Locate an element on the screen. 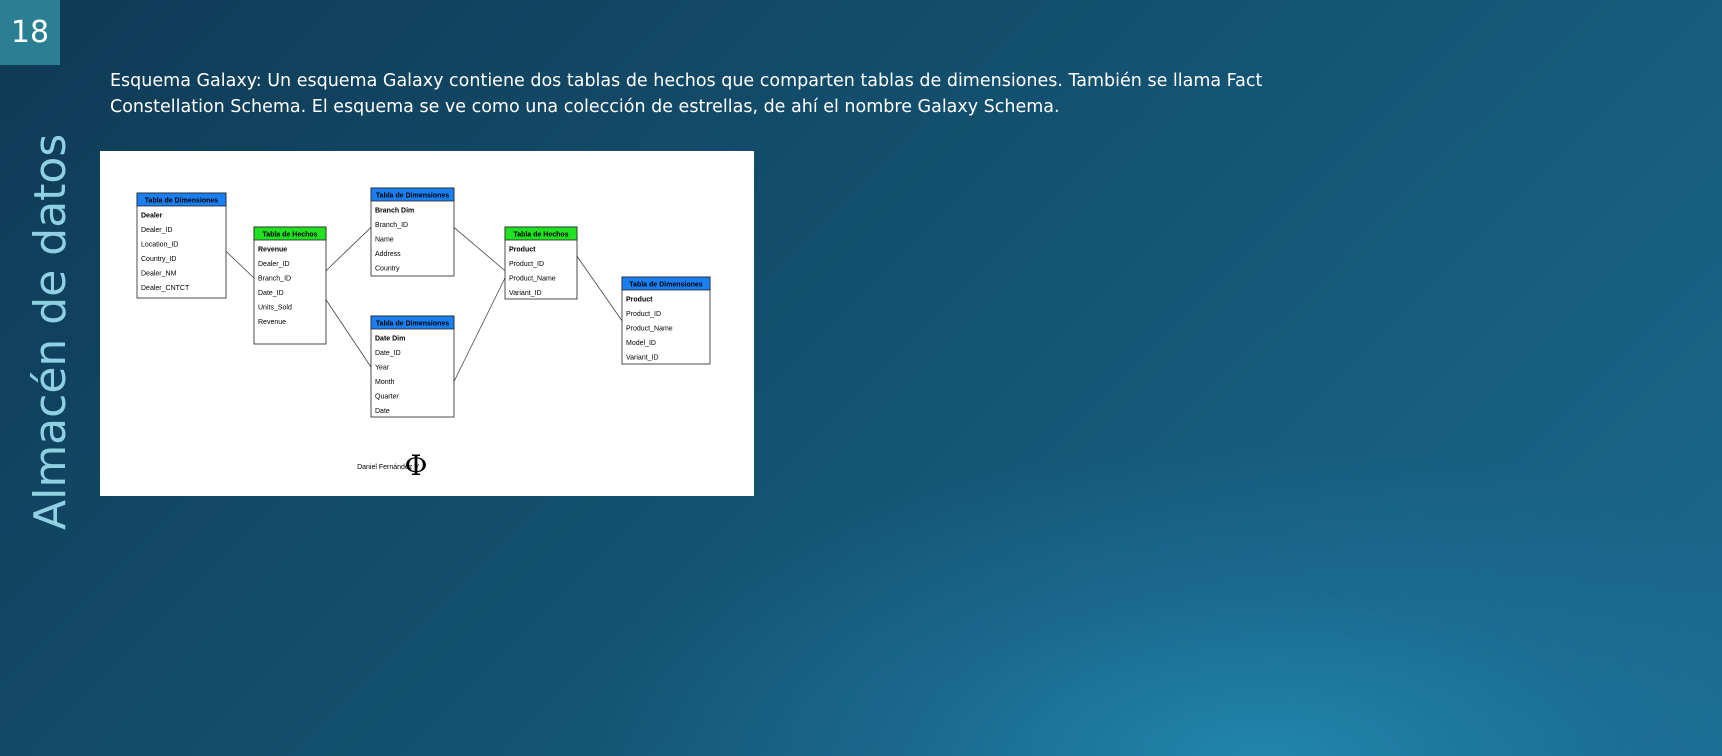  section-title: Almacén de datos is located at coordinates (50, 331).